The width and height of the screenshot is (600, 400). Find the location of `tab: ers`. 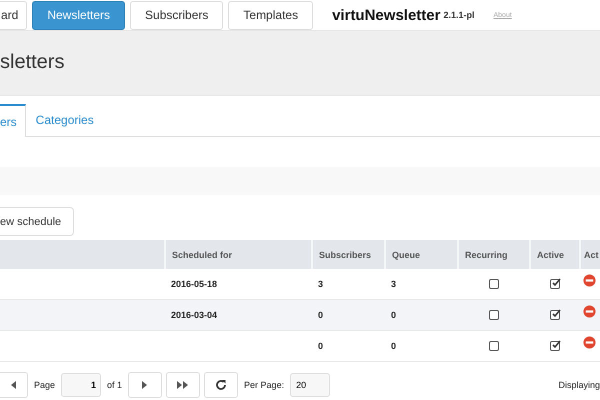

tab: ers is located at coordinates (13, 120).